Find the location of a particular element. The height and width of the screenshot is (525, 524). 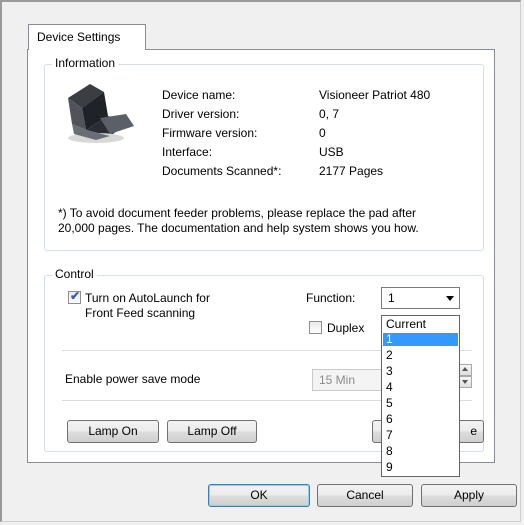

ok-button: OK is located at coordinates (259, 495).